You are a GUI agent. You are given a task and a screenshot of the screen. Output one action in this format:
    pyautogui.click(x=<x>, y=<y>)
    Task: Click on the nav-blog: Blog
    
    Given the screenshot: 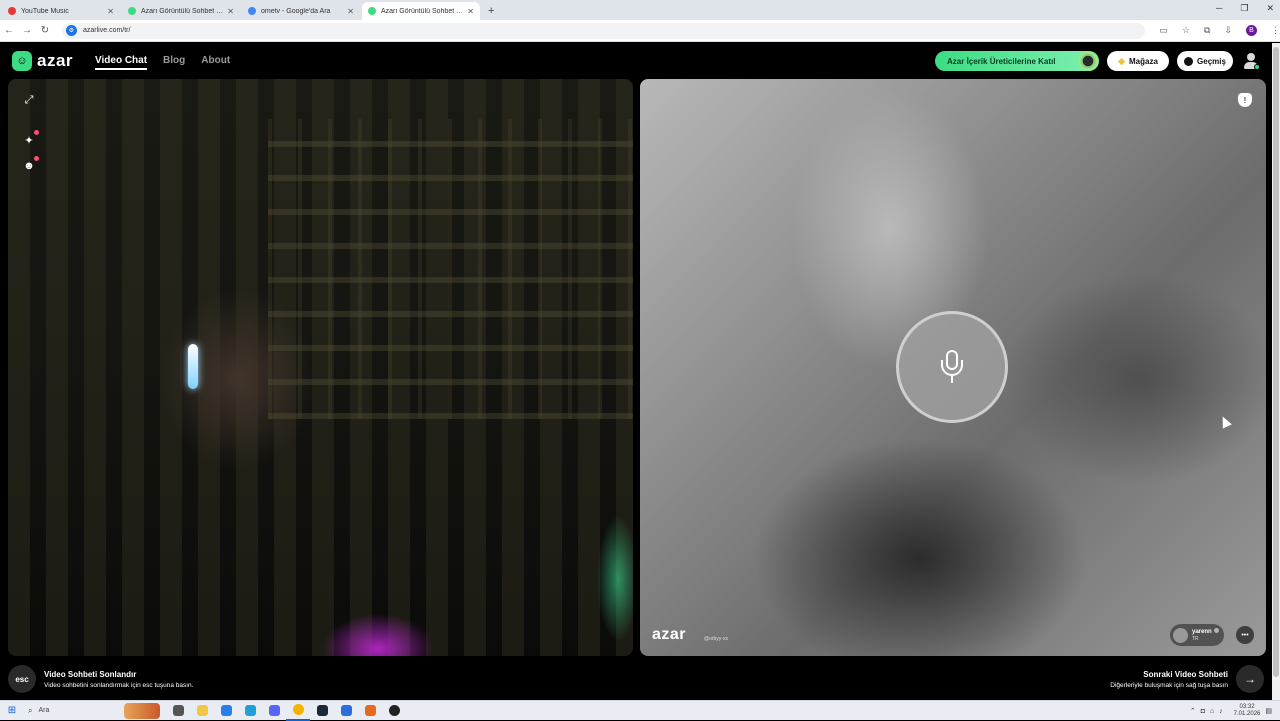 What is the action you would take?
    pyautogui.click(x=174, y=62)
    